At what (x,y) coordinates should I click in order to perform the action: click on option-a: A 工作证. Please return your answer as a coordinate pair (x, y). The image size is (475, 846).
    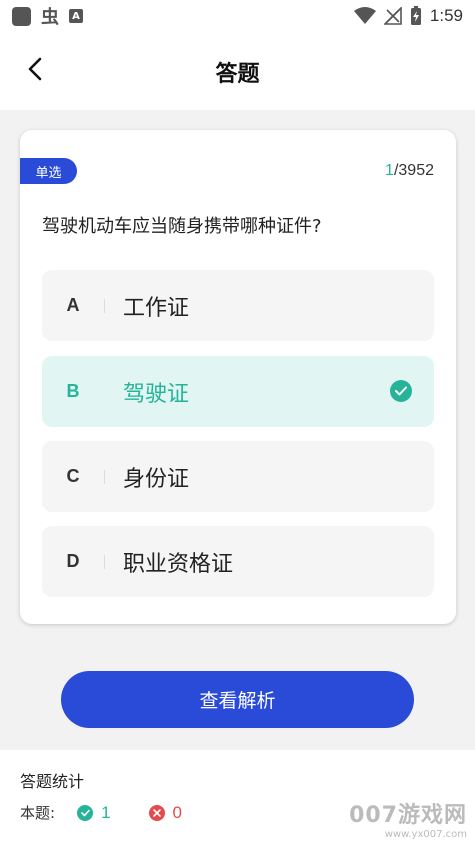
    Looking at the image, I should click on (238, 305).